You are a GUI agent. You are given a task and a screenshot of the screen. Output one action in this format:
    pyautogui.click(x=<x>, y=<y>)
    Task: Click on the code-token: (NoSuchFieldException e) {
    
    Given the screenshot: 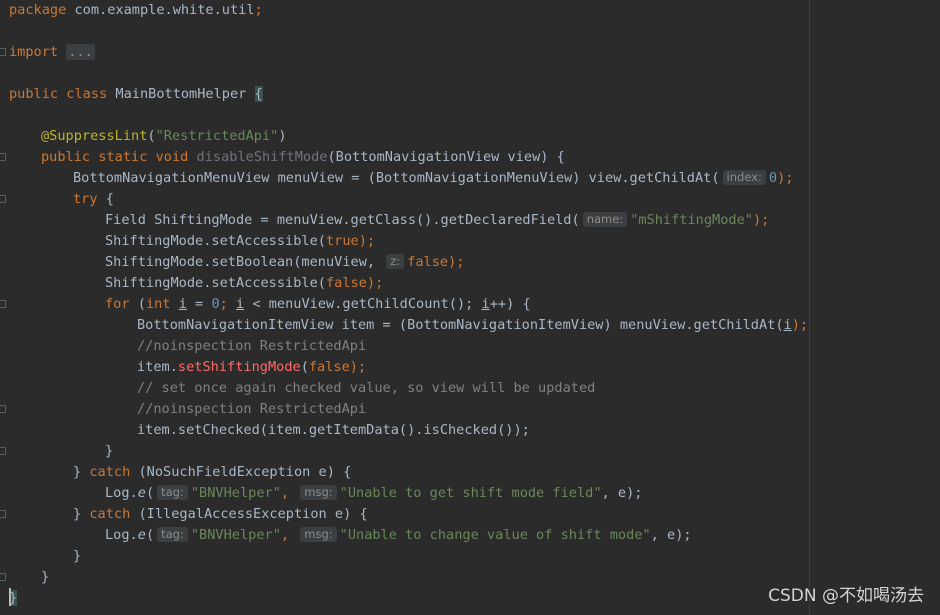 What is the action you would take?
    pyautogui.click(x=241, y=472)
    